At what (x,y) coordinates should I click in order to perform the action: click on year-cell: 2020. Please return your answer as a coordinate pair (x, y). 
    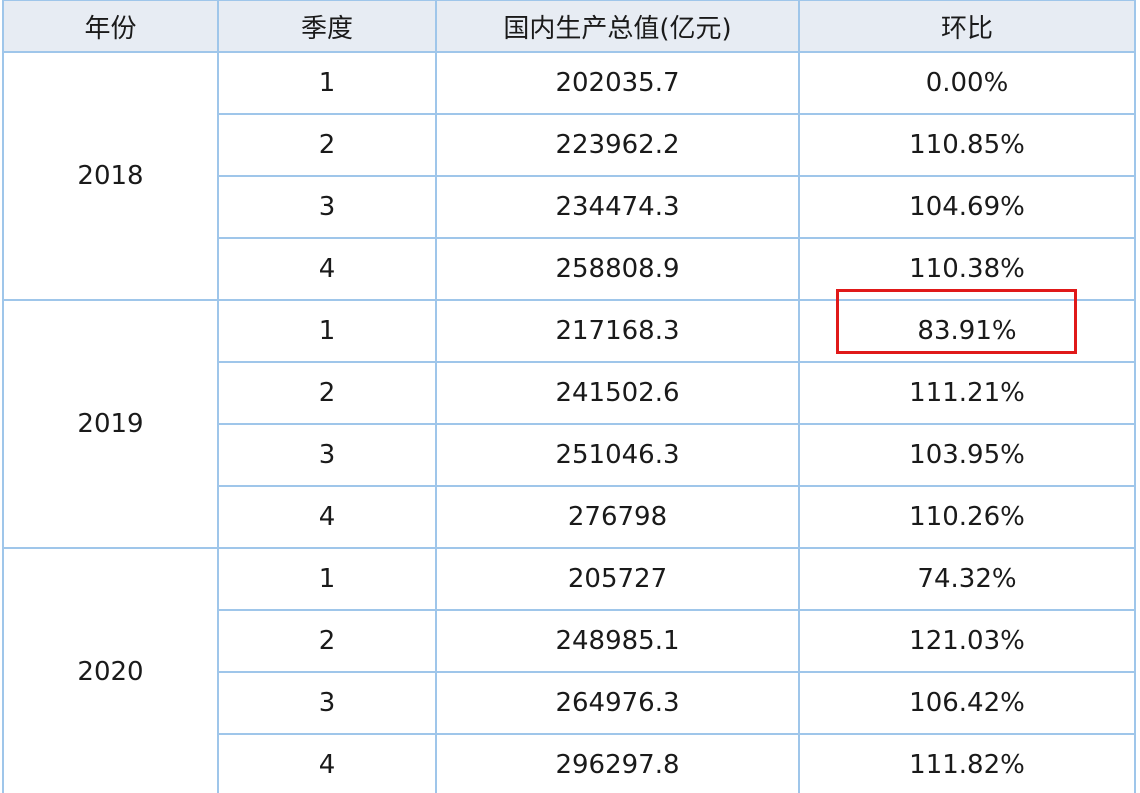
    Looking at the image, I should click on (110, 670).